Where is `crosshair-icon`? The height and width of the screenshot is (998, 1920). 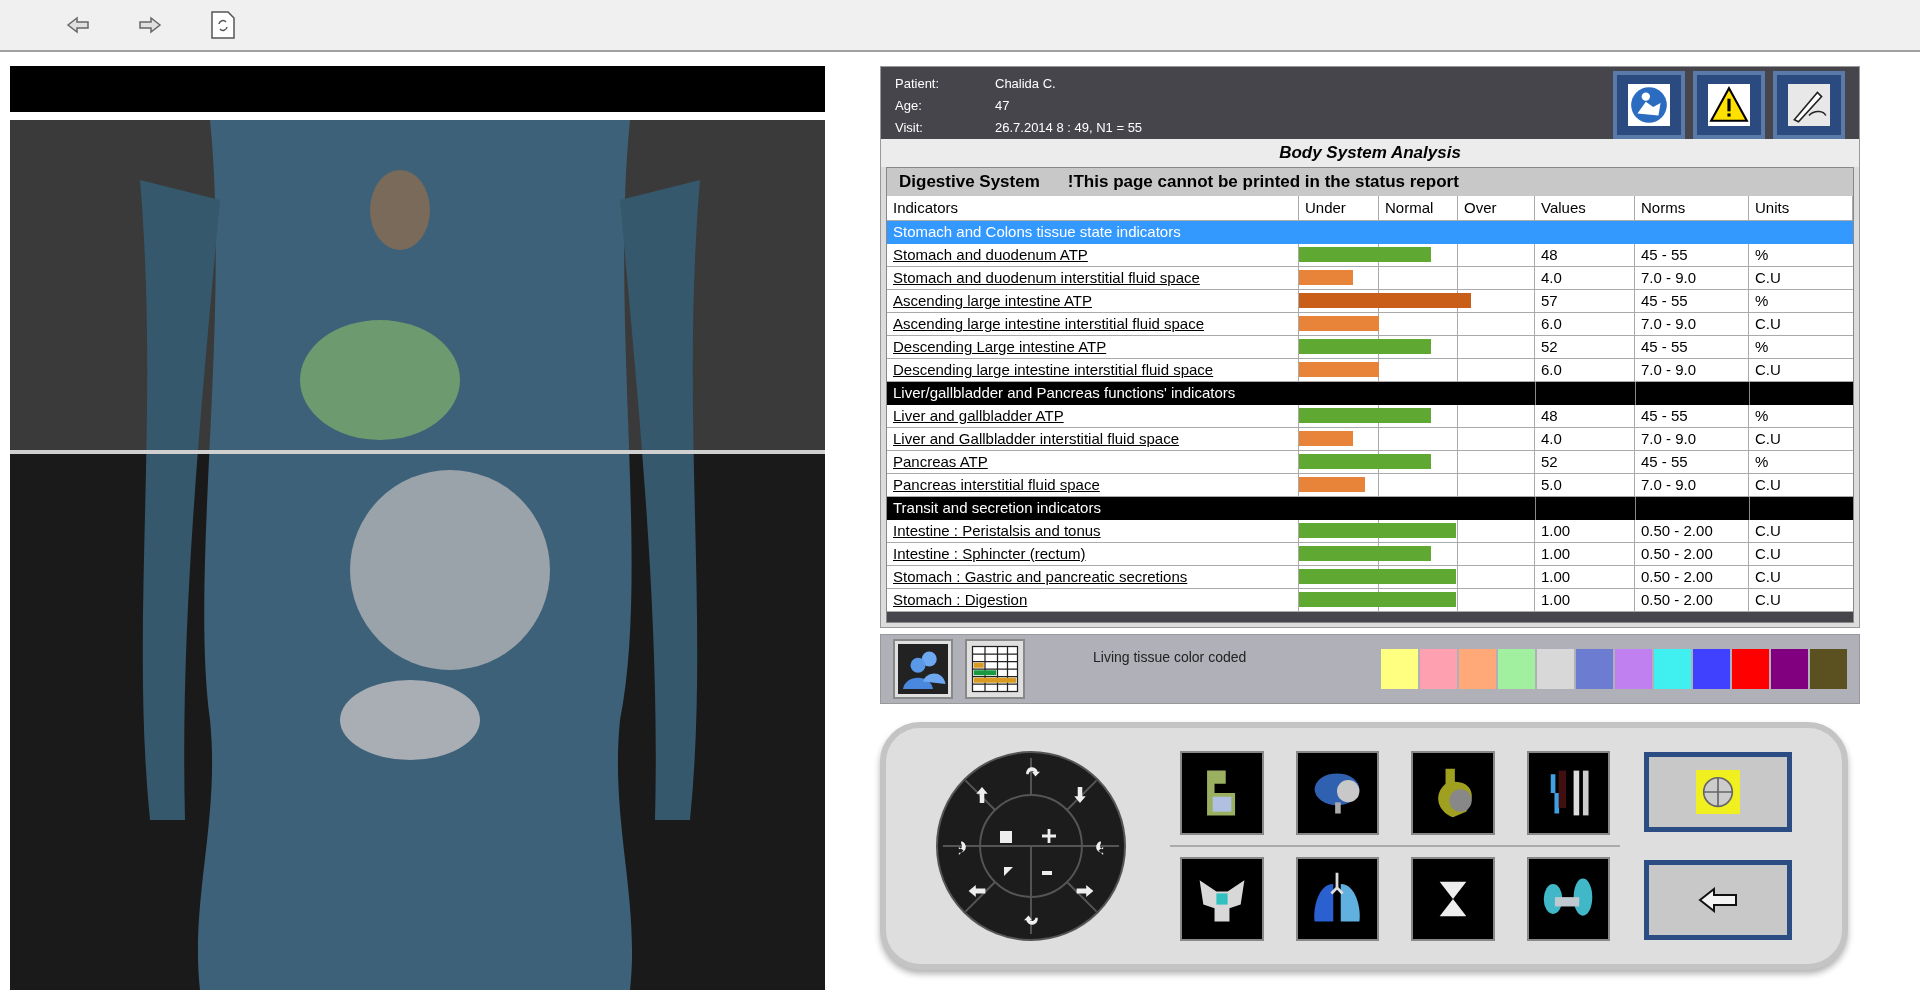 crosshair-icon is located at coordinates (1718, 792).